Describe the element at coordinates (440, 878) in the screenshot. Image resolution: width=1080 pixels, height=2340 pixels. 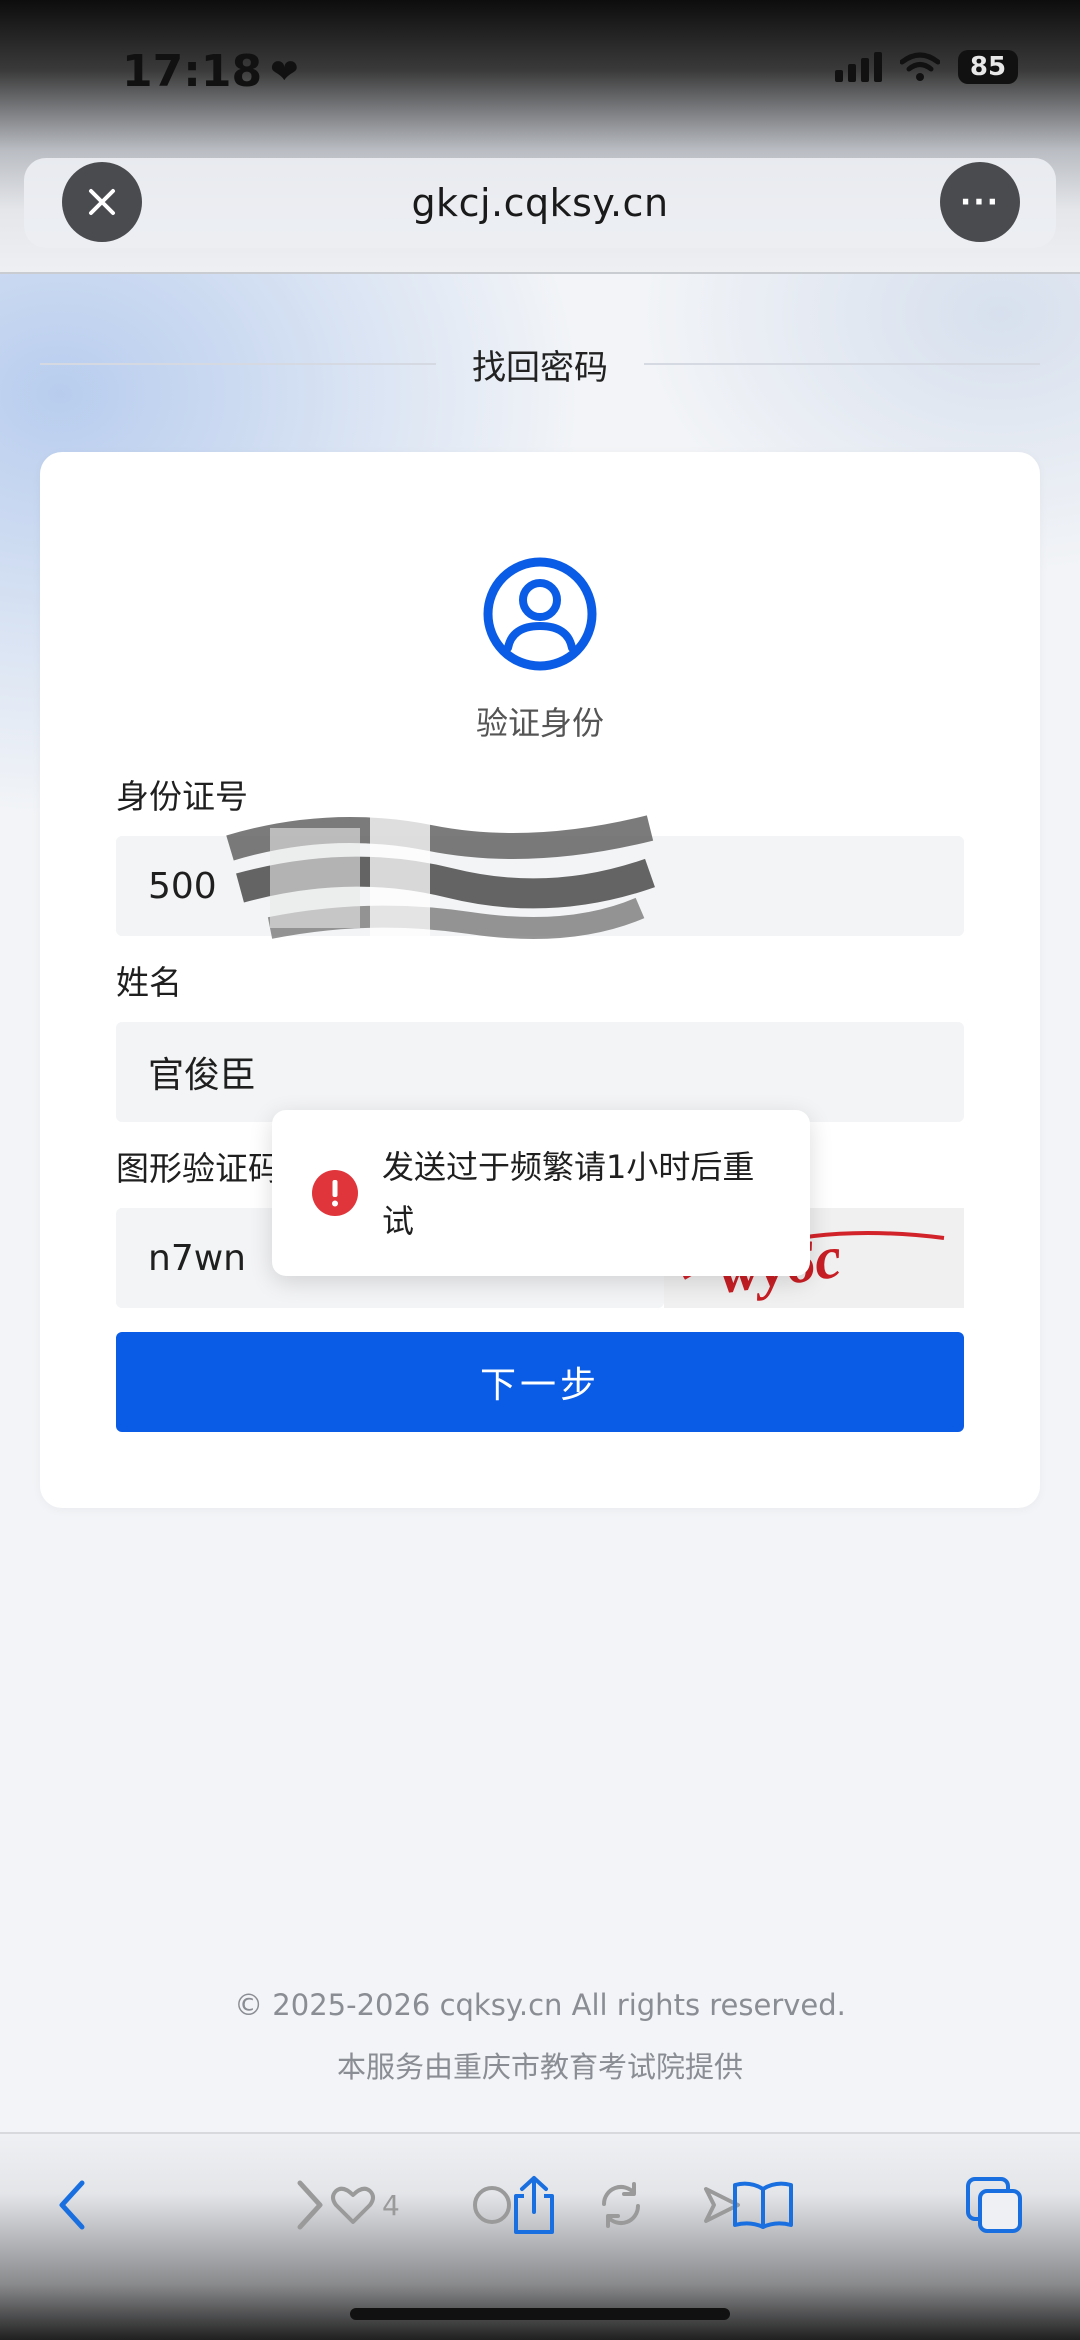
I see `redaction-scribble` at that location.